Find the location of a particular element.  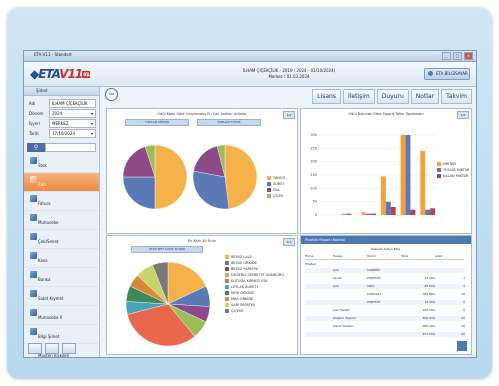

top10-tab: 1/4 is located at coordinates (289, 242).